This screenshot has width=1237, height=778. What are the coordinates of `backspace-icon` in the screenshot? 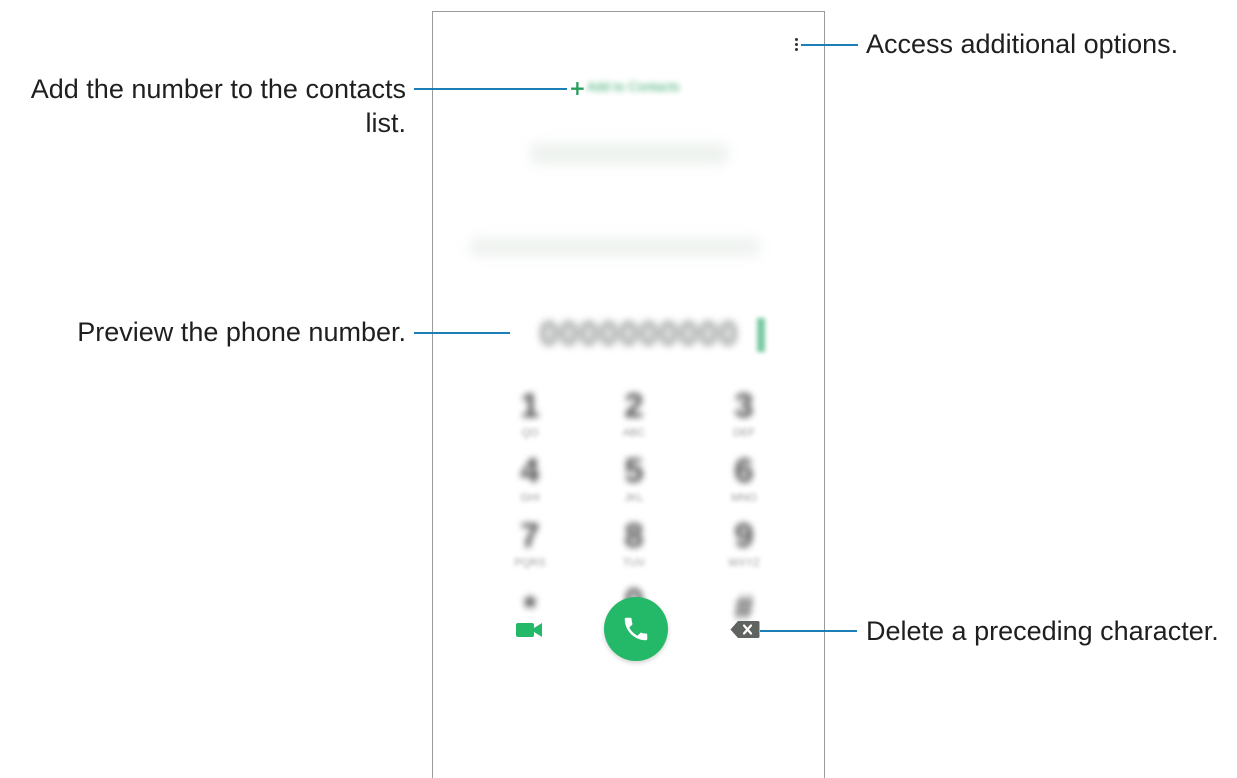 It's located at (745, 629).